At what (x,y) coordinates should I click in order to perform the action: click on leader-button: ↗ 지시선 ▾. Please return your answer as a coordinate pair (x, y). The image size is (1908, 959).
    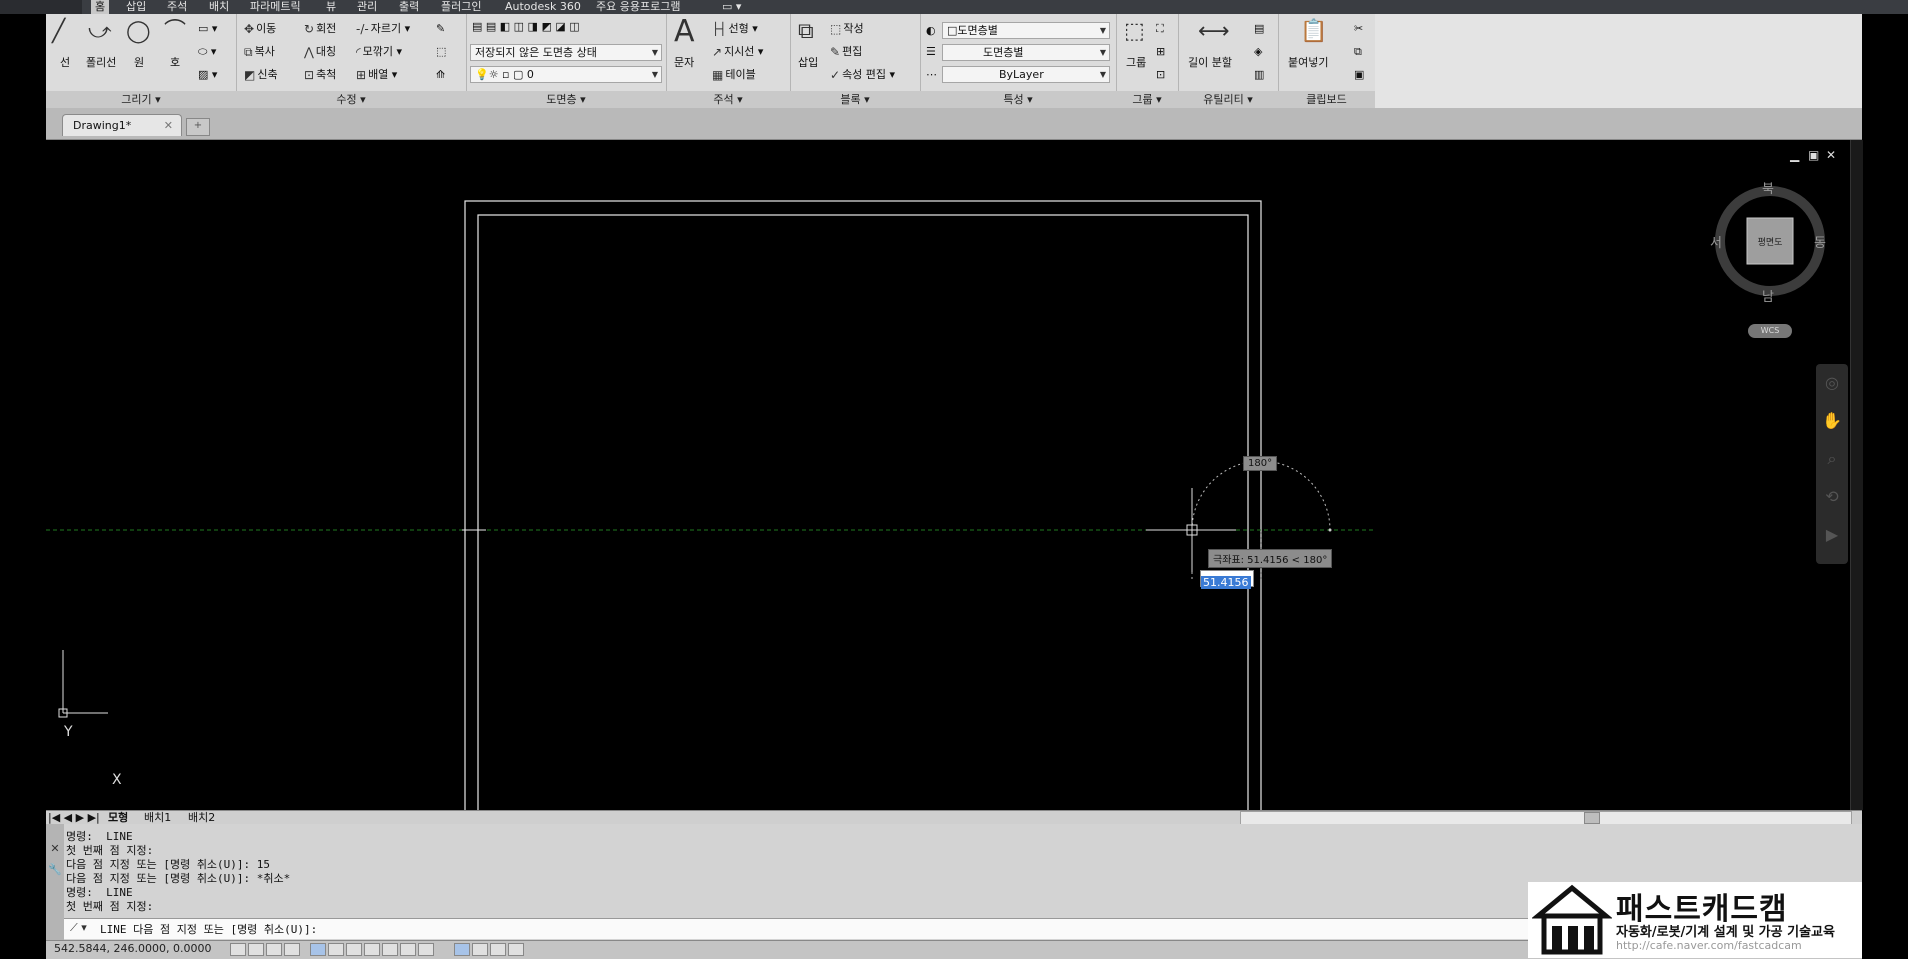
    Looking at the image, I should click on (737, 52).